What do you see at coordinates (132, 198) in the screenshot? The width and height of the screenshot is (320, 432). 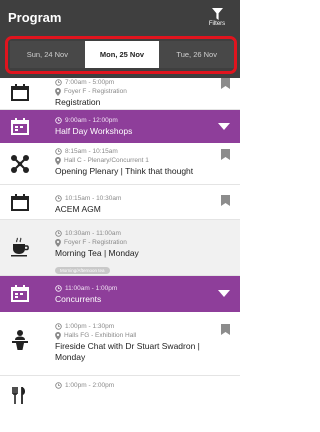 I see `time-row: 10:15am - 10:30am` at bounding box center [132, 198].